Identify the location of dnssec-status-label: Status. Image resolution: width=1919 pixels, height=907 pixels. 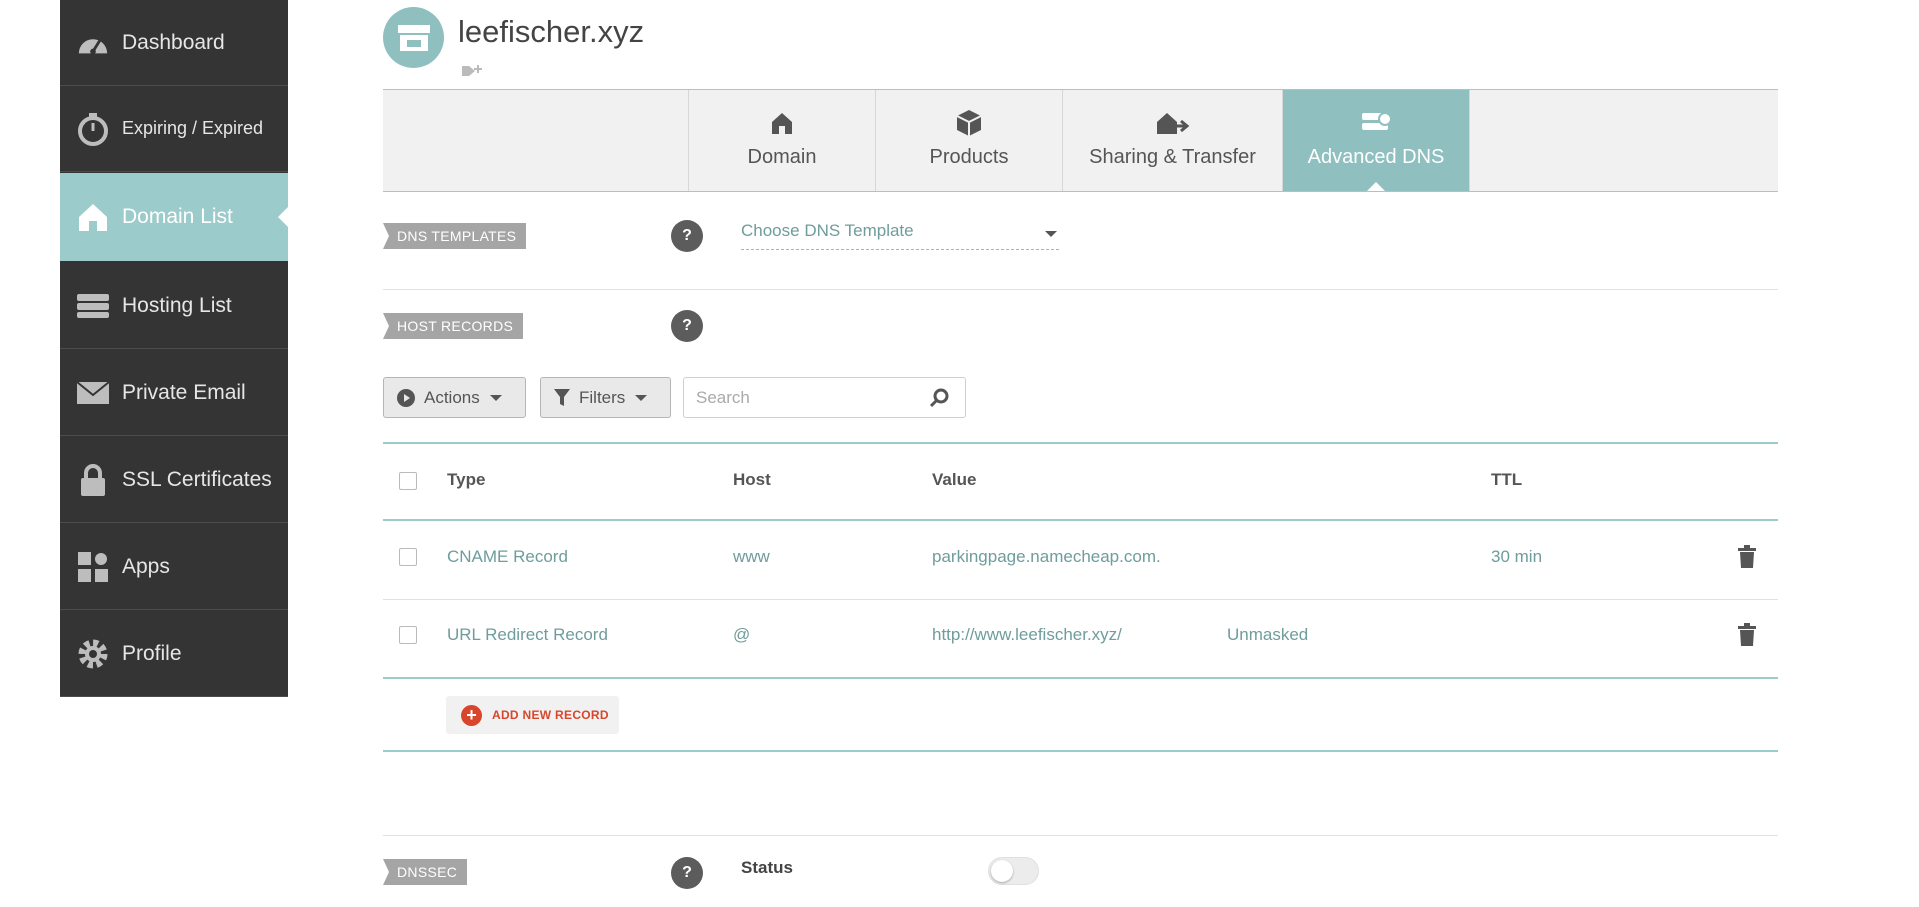
(767, 867).